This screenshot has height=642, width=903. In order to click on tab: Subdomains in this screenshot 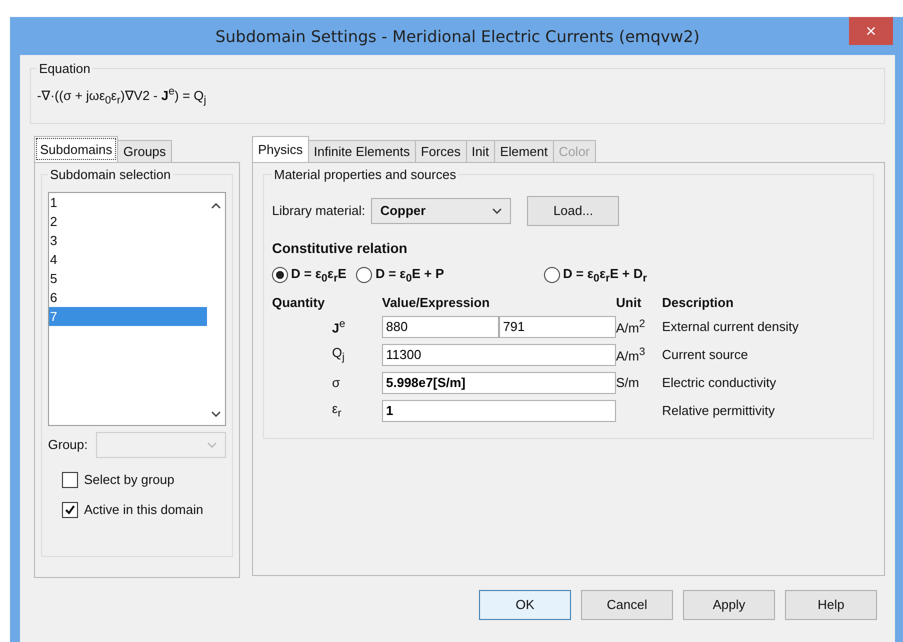, I will do `click(76, 149)`.